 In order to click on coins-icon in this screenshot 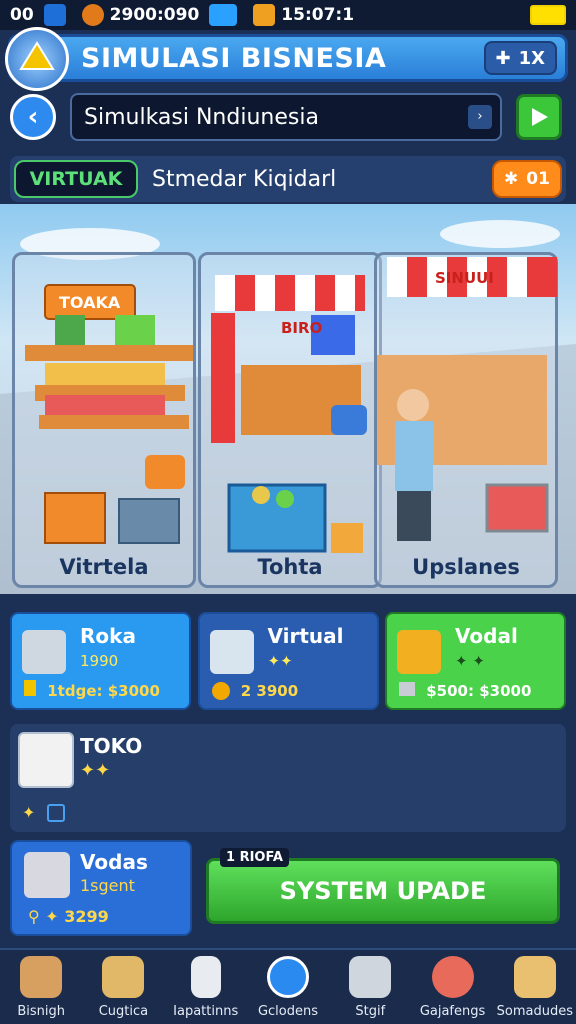, I will do `click(92, 15)`.